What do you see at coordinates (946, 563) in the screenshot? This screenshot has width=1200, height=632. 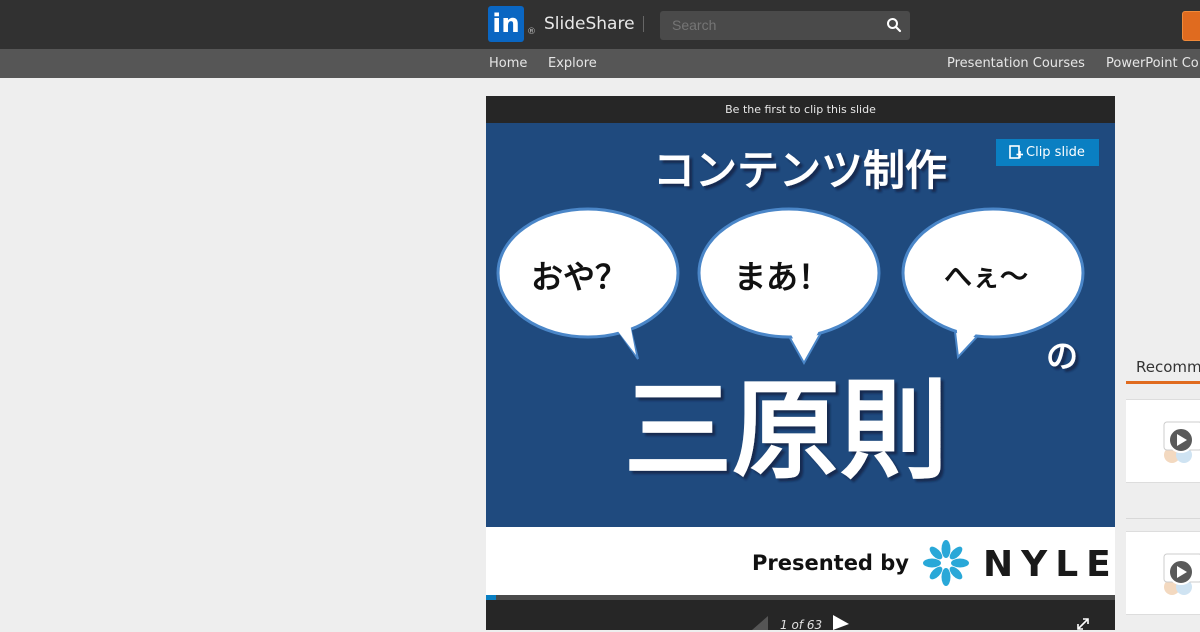 I see `nyle-logo-icon` at bounding box center [946, 563].